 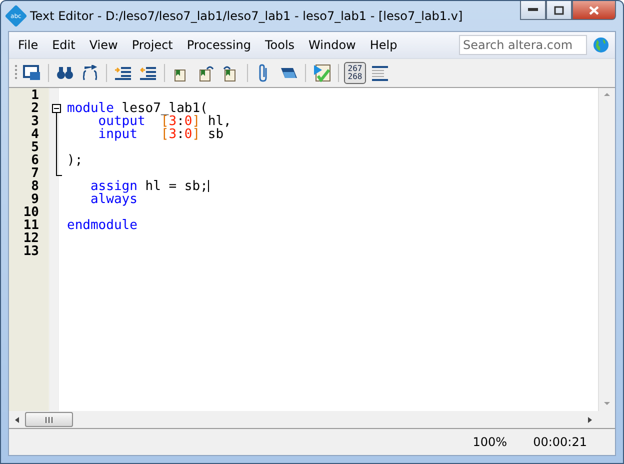 What do you see at coordinates (31, 225) in the screenshot?
I see `line-number: 11` at bounding box center [31, 225].